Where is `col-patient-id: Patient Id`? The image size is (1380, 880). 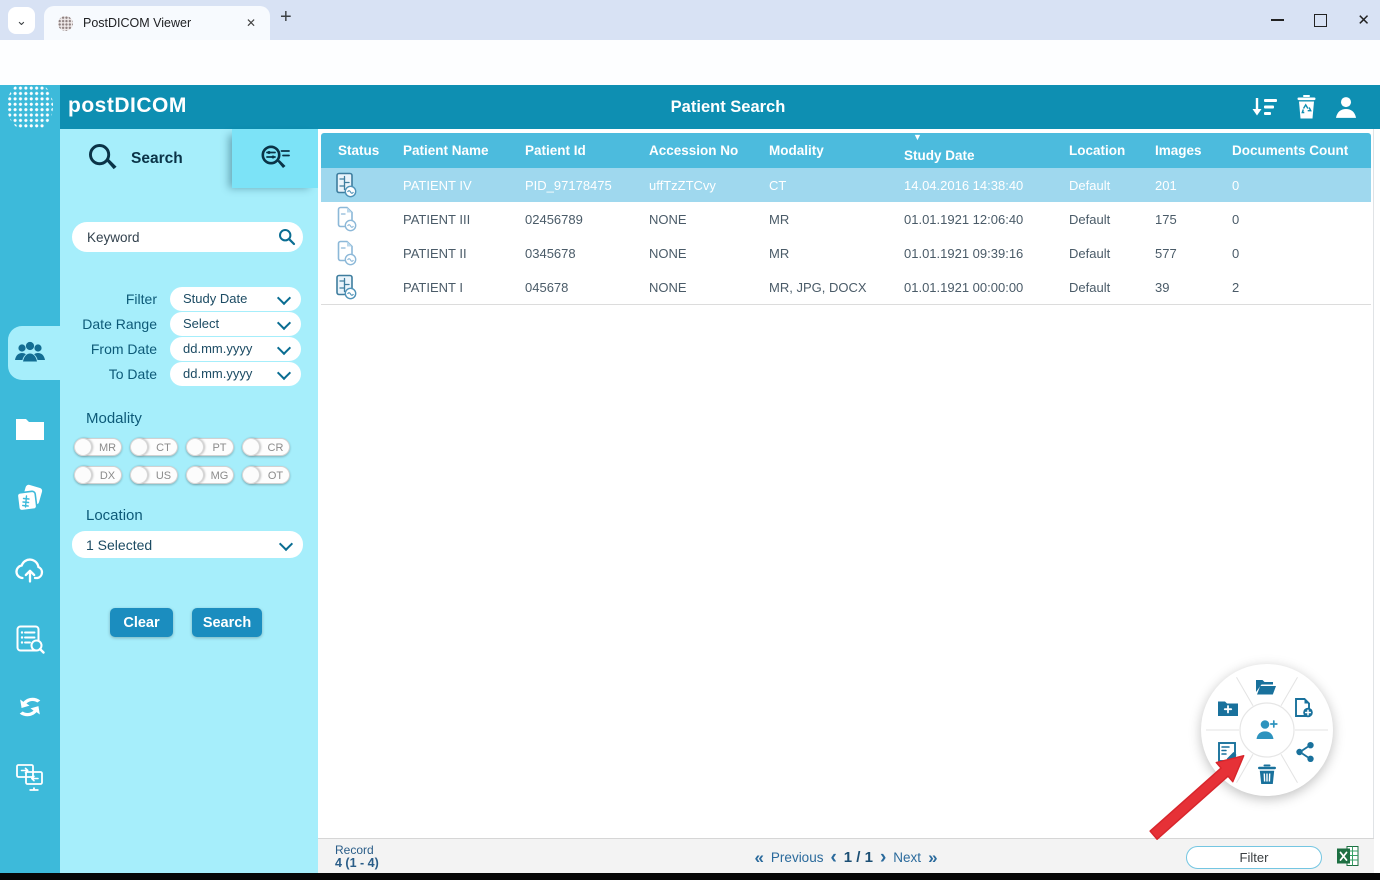 col-patient-id: Patient Id is located at coordinates (570, 150).